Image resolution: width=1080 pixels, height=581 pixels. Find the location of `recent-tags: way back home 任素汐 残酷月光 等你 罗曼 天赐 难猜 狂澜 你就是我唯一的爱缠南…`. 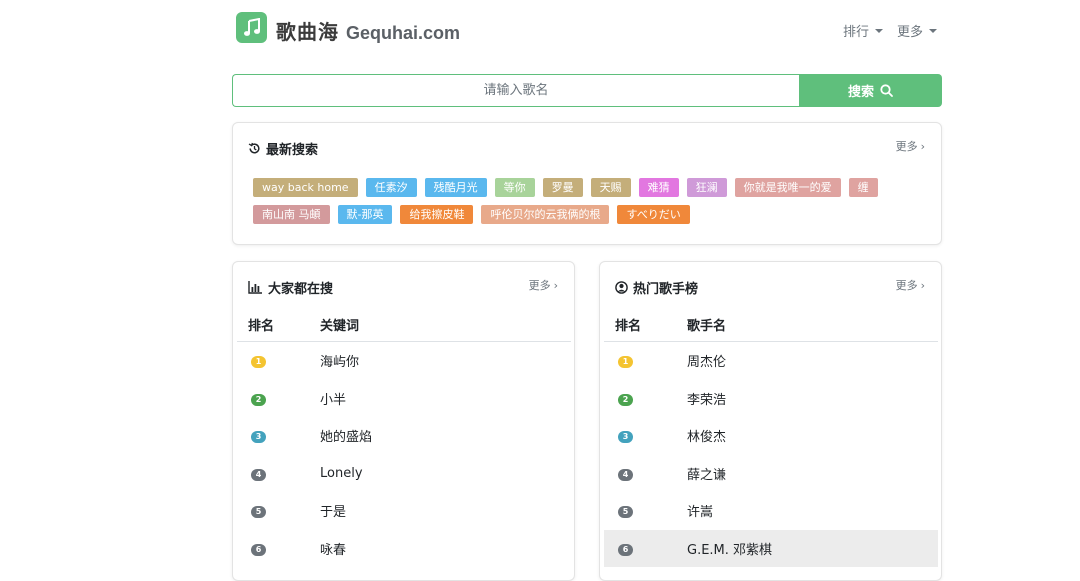

recent-tags: way back home 任素汐 残酷月光 等你 罗曼 天赐 难猜 狂澜 你就是我唯一的爱缠南… is located at coordinates (573, 201).